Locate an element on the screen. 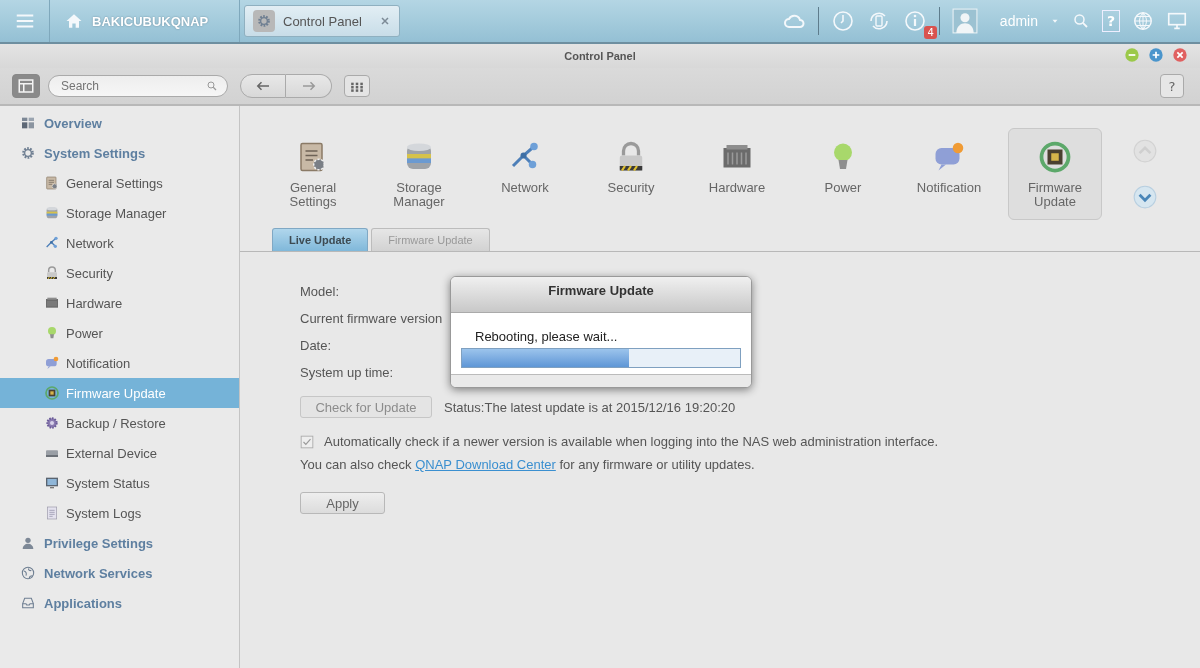 Image resolution: width=1200 pixels, height=668 pixels. sidebar-item: Notification is located at coordinates (119, 363).